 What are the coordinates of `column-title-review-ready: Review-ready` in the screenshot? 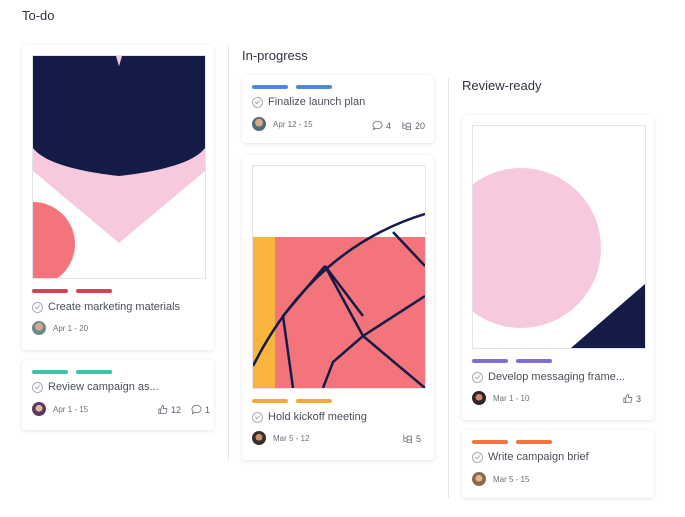 It's located at (502, 85).